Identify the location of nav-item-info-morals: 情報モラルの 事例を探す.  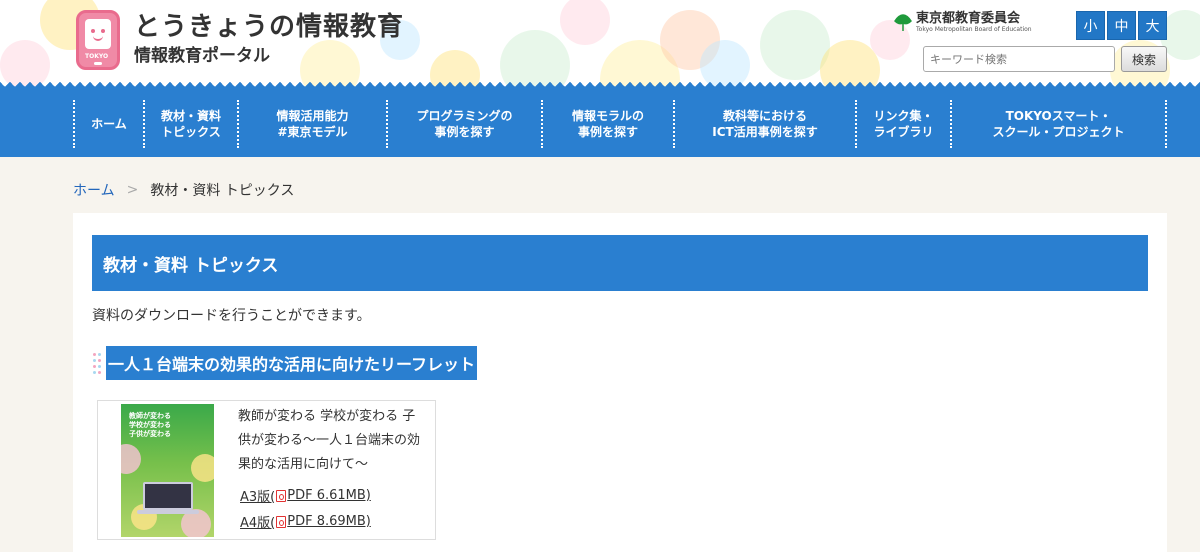
(607, 124).